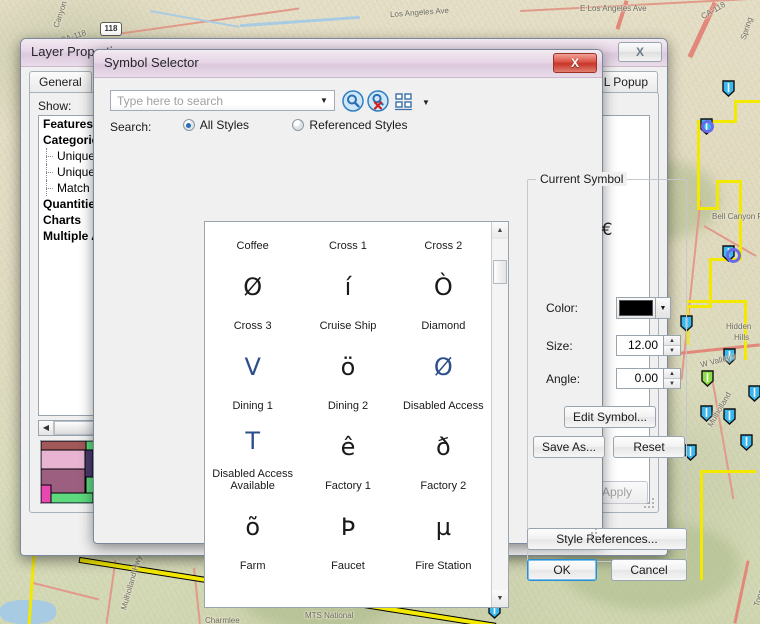 This screenshot has width=760, height=624. I want to click on symbol-item: Ø Cross 3, so click(252, 294).